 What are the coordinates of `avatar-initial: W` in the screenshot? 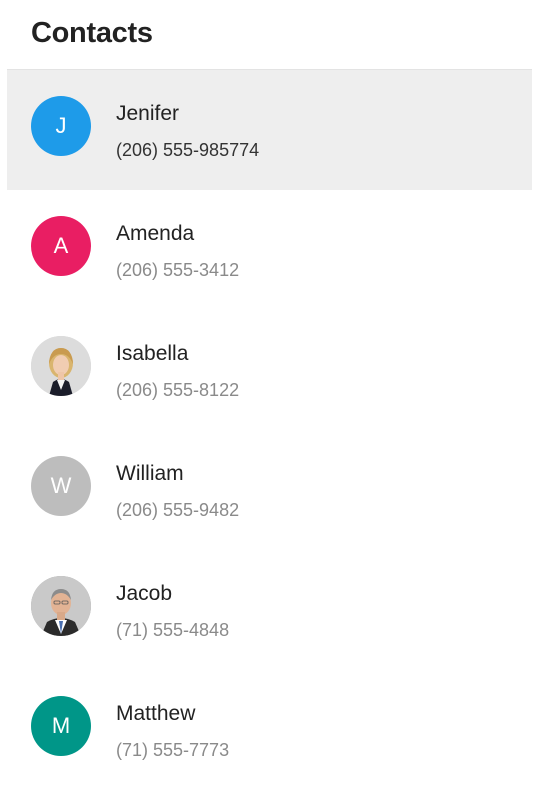 It's located at (61, 485).